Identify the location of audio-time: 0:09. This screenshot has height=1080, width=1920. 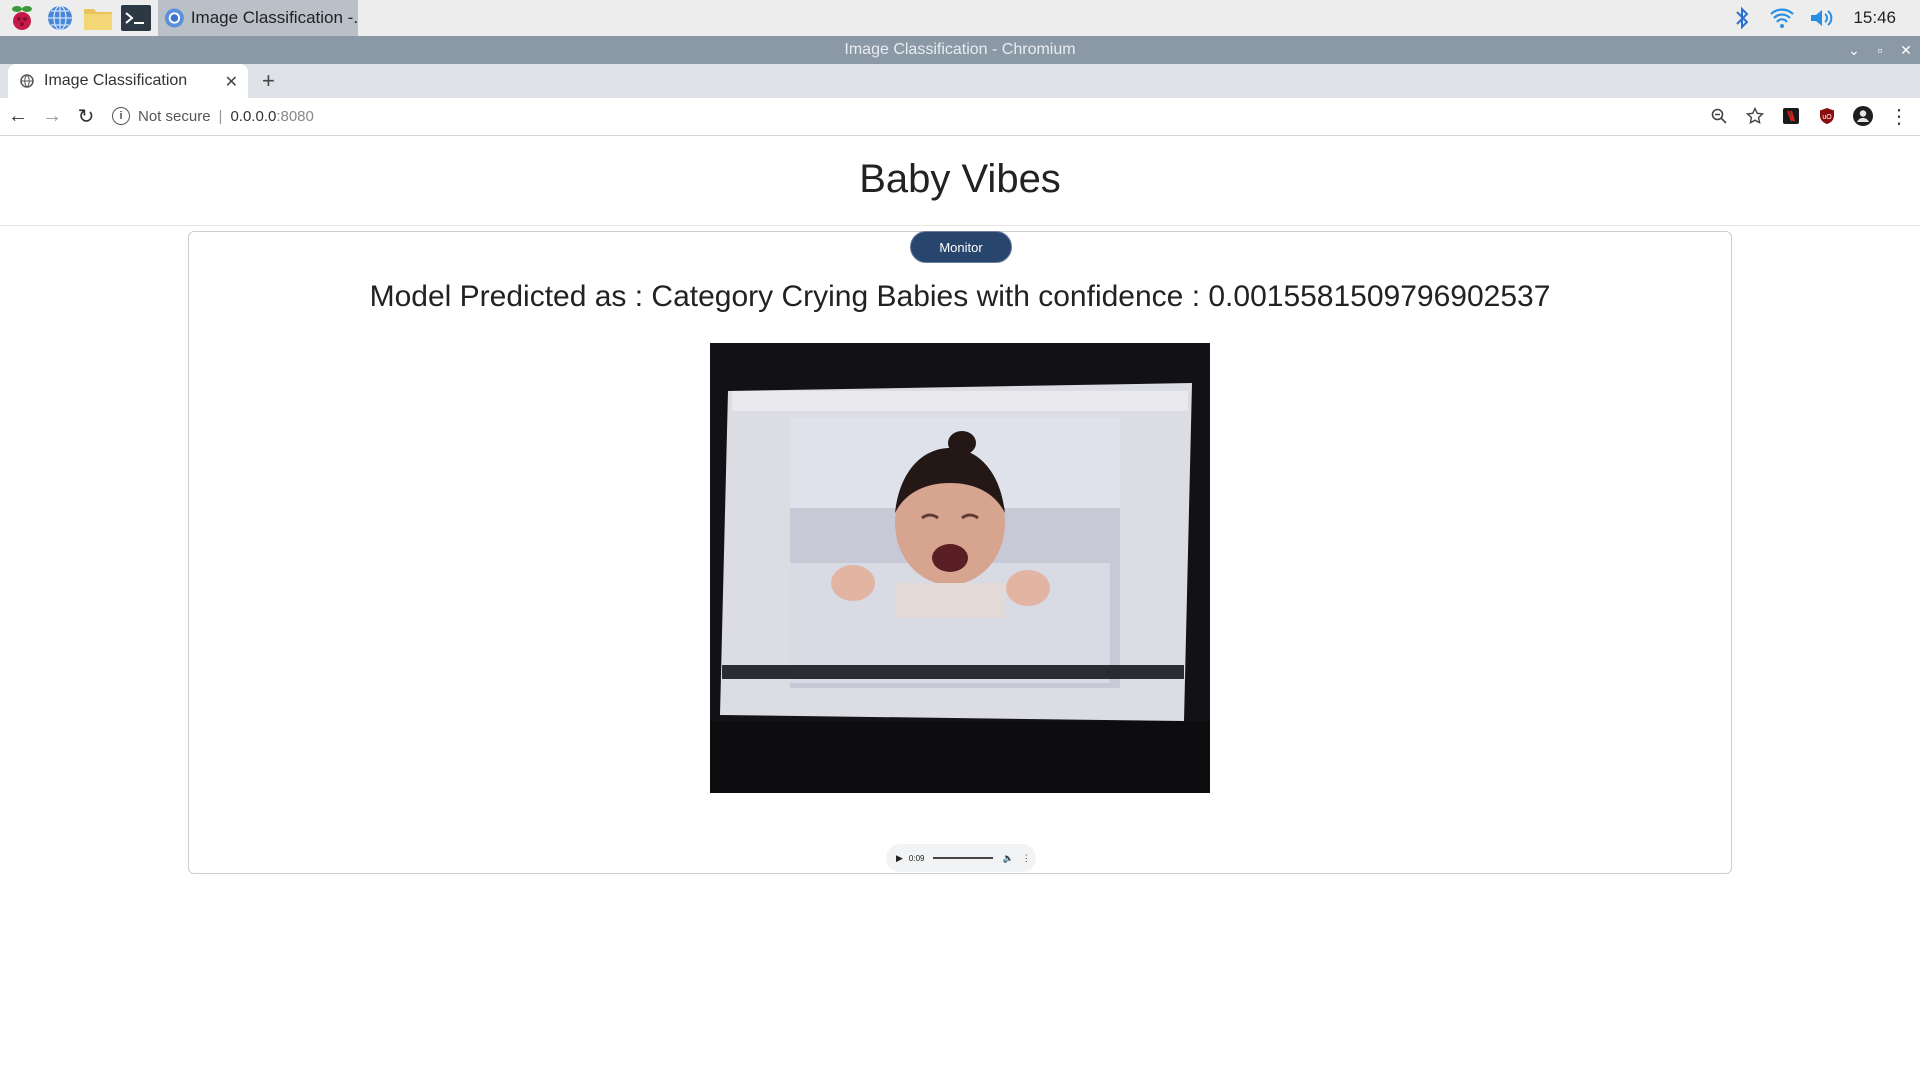
(916, 858).